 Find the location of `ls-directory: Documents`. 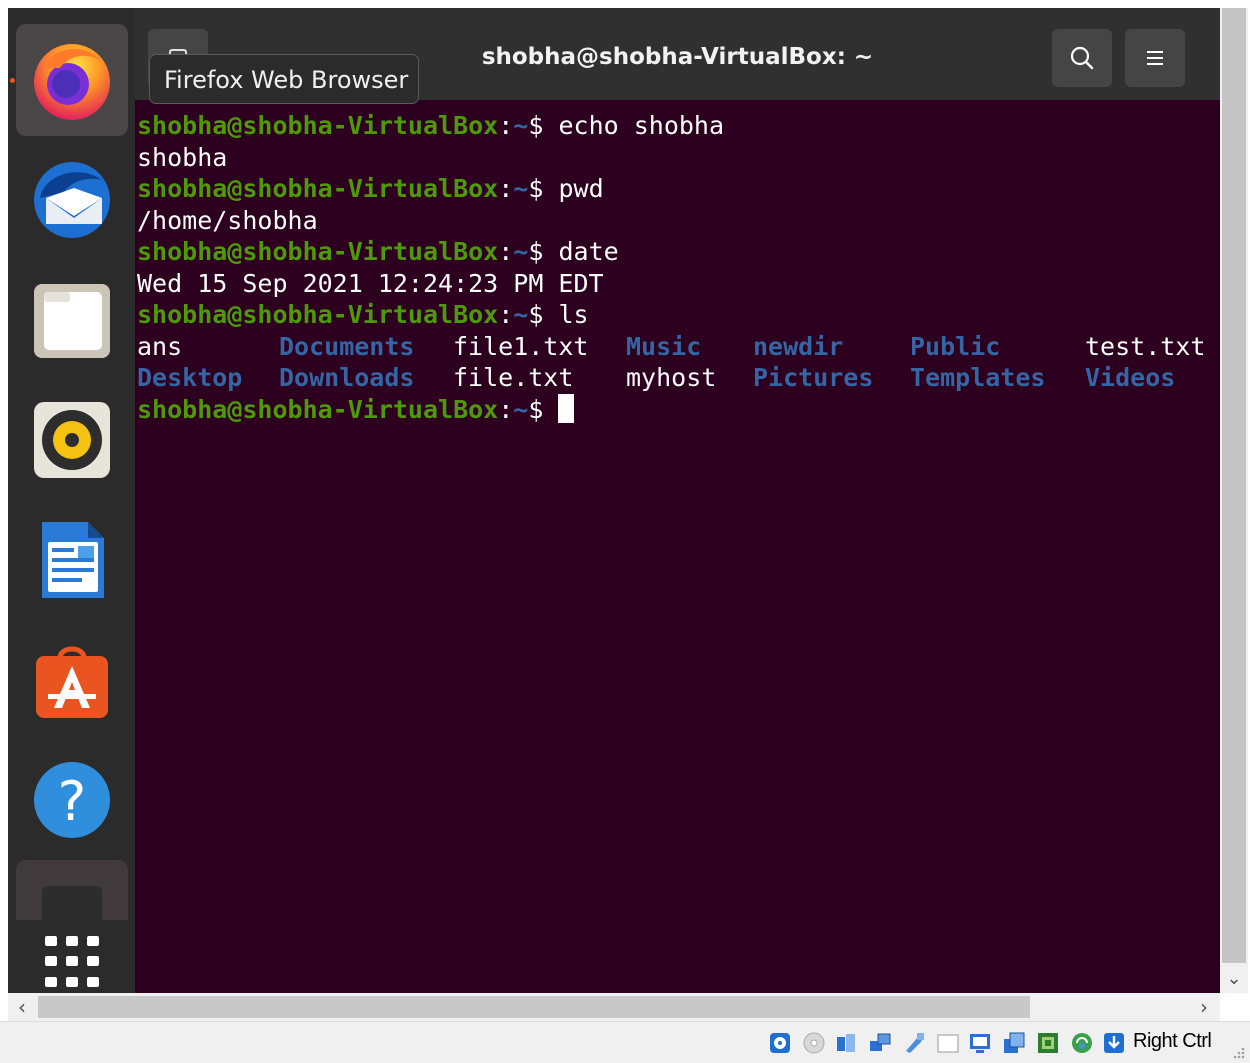

ls-directory: Documents is located at coordinates (347, 346).